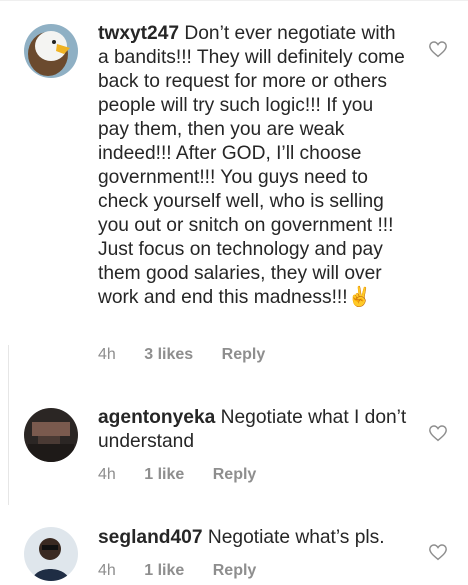  I want to click on person-avatar-icon, so click(51, 554).